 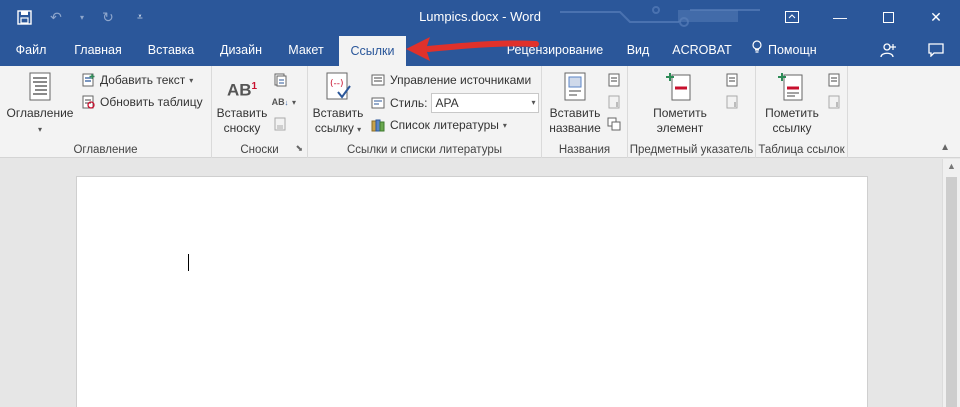 I want to click on add-text-button: Добавить текст ▾, so click(x=136, y=80).